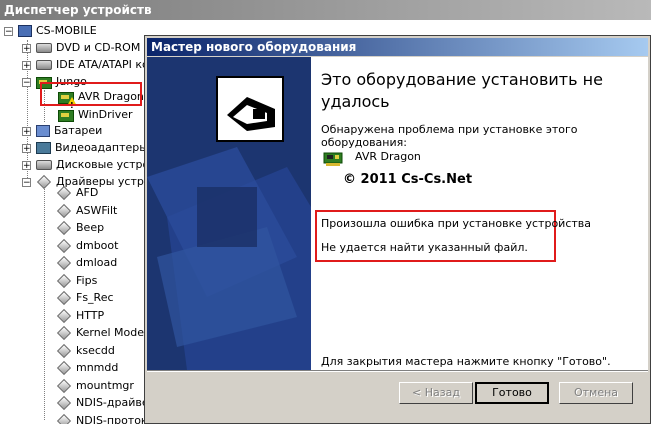 This screenshot has height=424, width=651. I want to click on monitor-icon, so click(43, 148).